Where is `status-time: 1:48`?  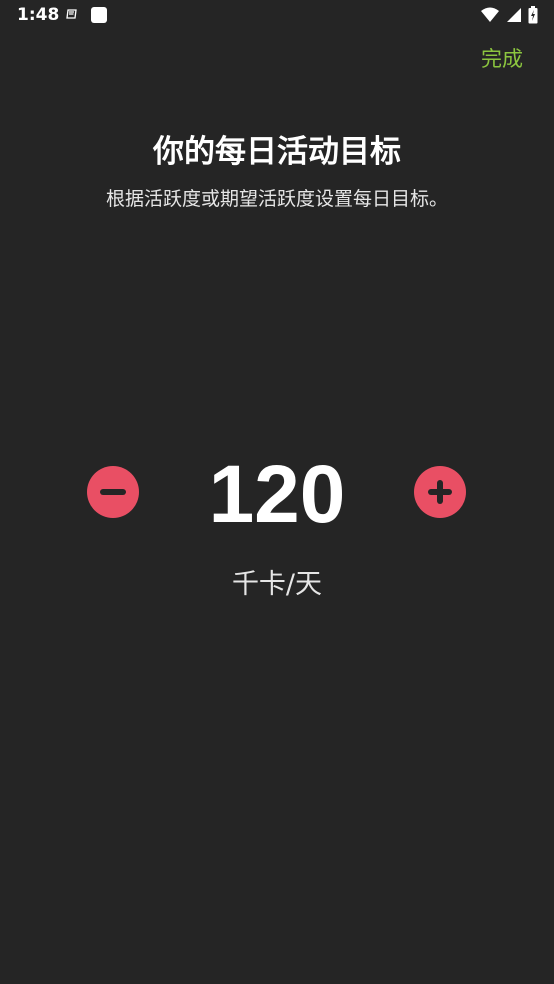
status-time: 1:48 is located at coordinates (38, 15).